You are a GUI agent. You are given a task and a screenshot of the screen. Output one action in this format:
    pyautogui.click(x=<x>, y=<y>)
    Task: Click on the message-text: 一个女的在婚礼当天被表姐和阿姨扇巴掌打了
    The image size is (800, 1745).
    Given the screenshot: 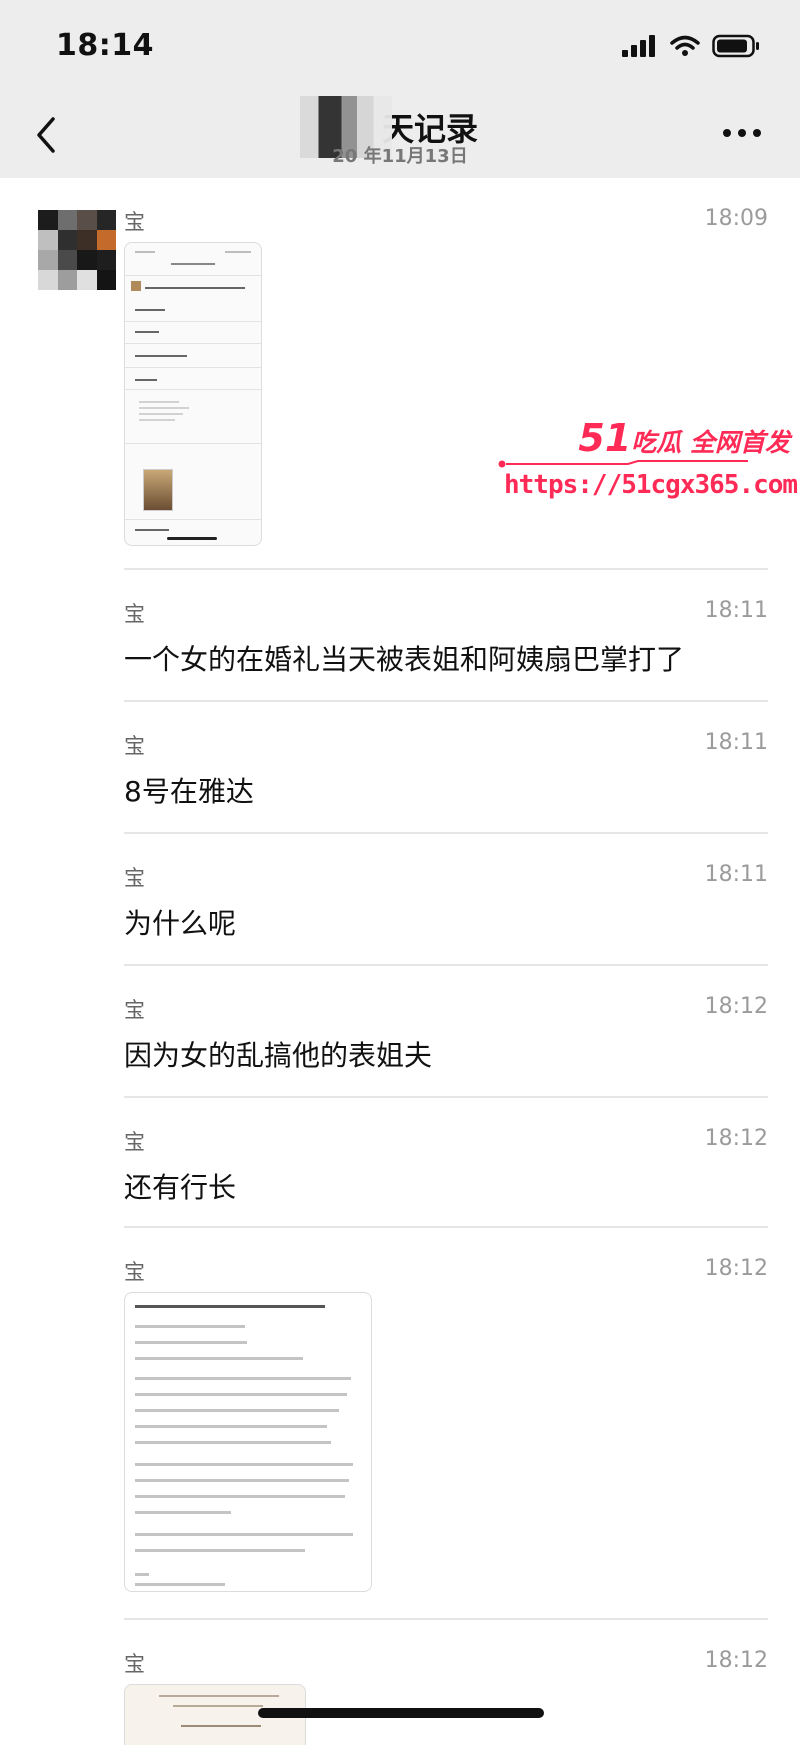 What is the action you would take?
    pyautogui.click(x=404, y=659)
    